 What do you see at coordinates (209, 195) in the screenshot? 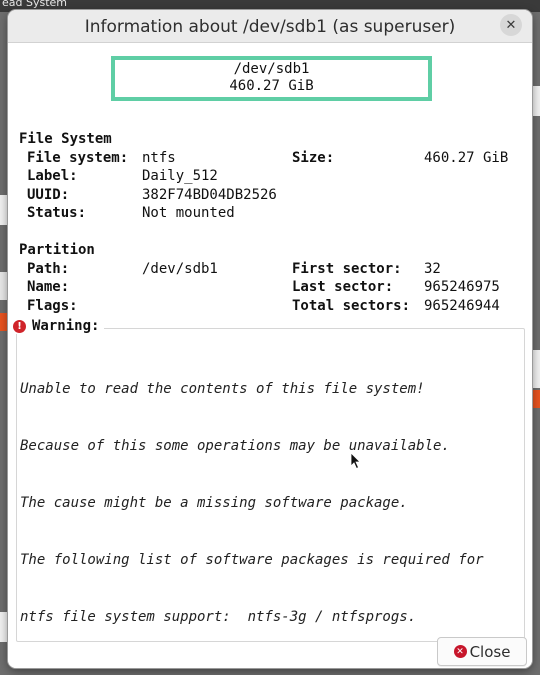
I see `uuid-value: 382F74BD04DB2526` at bounding box center [209, 195].